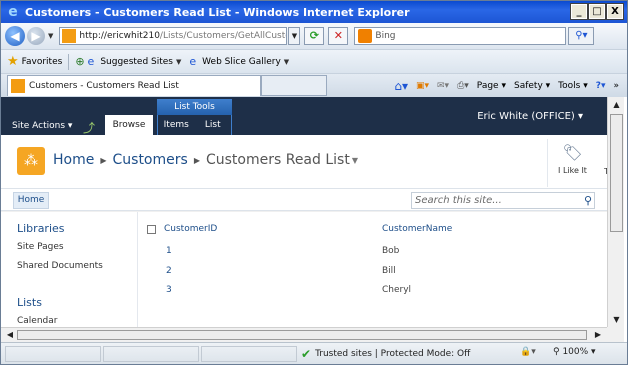 The width and height of the screenshot is (628, 365). I want to click on user-menu: Eric White (OFFICE) ▾, so click(530, 116).